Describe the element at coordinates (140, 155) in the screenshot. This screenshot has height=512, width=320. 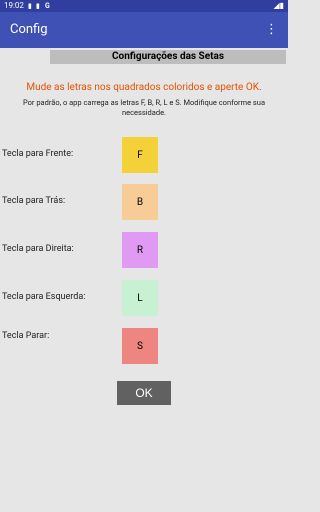
I see `key-frente: F` at that location.